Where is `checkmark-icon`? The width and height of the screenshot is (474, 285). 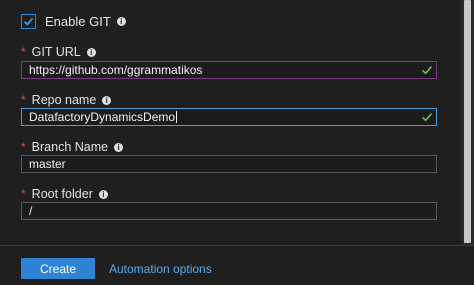 checkmark-icon is located at coordinates (28, 21).